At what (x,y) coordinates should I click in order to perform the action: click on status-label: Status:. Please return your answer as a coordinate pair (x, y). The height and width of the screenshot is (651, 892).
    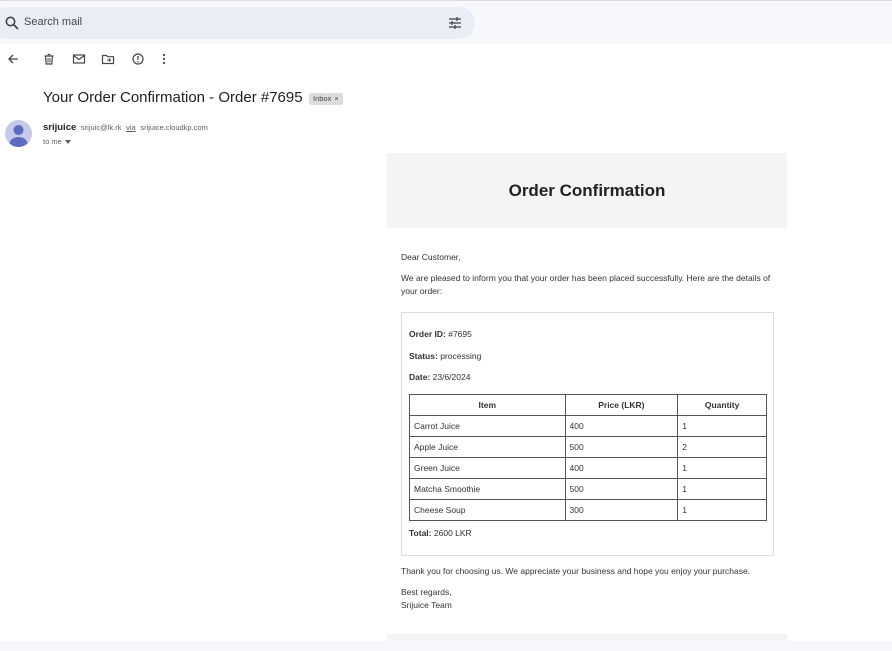
    Looking at the image, I should click on (423, 356).